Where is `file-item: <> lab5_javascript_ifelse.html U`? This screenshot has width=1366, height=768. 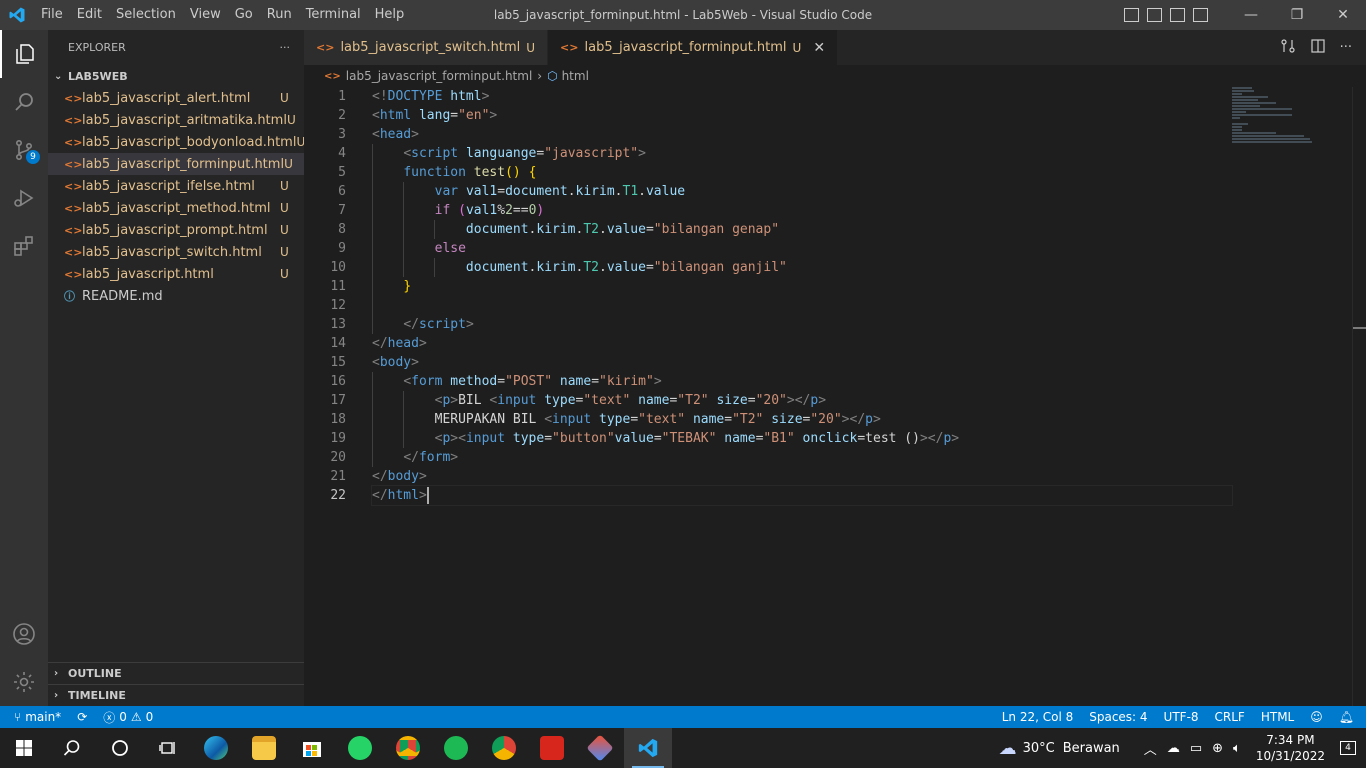
file-item: <> lab5_javascript_ifelse.html U is located at coordinates (176, 186).